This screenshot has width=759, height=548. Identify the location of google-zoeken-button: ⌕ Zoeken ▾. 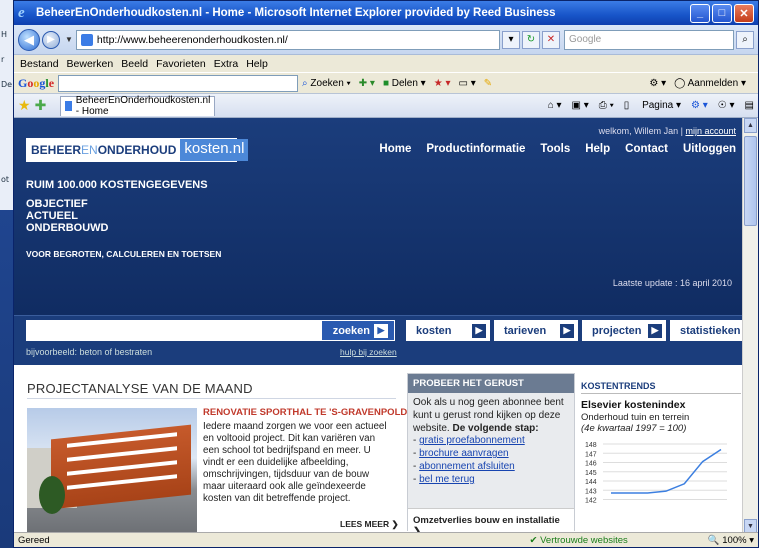
(326, 83).